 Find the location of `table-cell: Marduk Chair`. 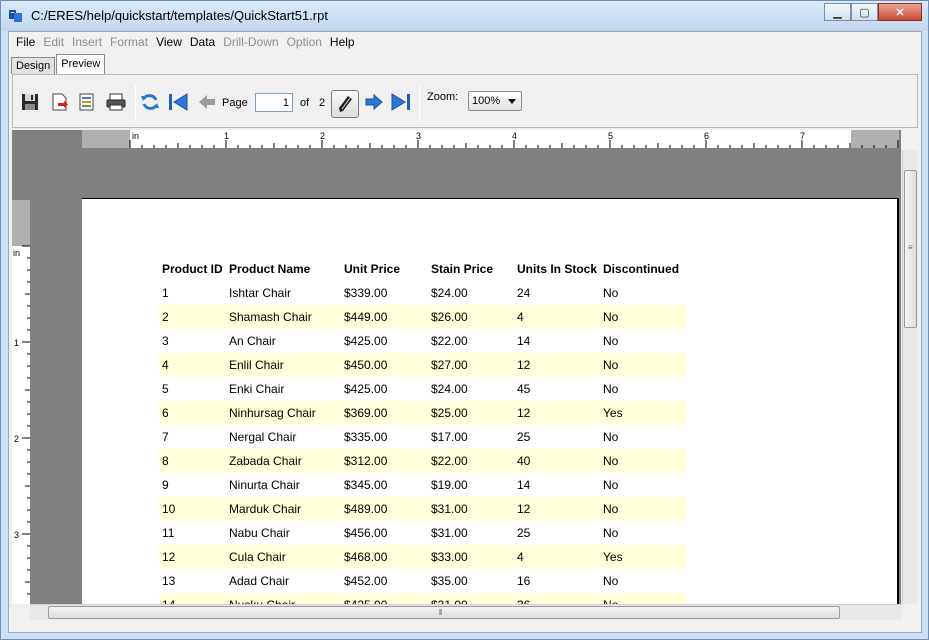

table-cell: Marduk Chair is located at coordinates (283, 509).